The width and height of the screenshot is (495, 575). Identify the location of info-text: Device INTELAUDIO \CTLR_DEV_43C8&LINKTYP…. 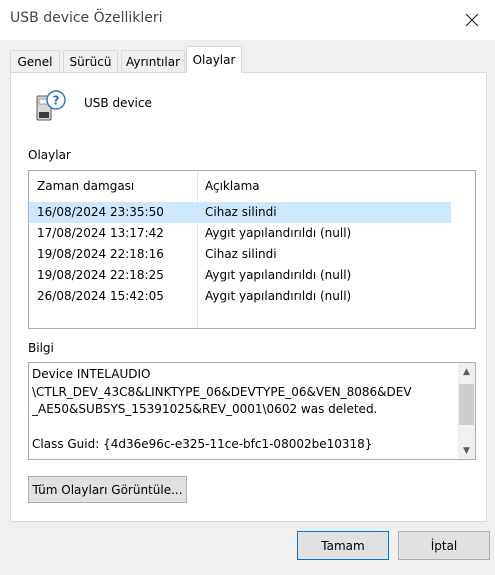
(222, 409).